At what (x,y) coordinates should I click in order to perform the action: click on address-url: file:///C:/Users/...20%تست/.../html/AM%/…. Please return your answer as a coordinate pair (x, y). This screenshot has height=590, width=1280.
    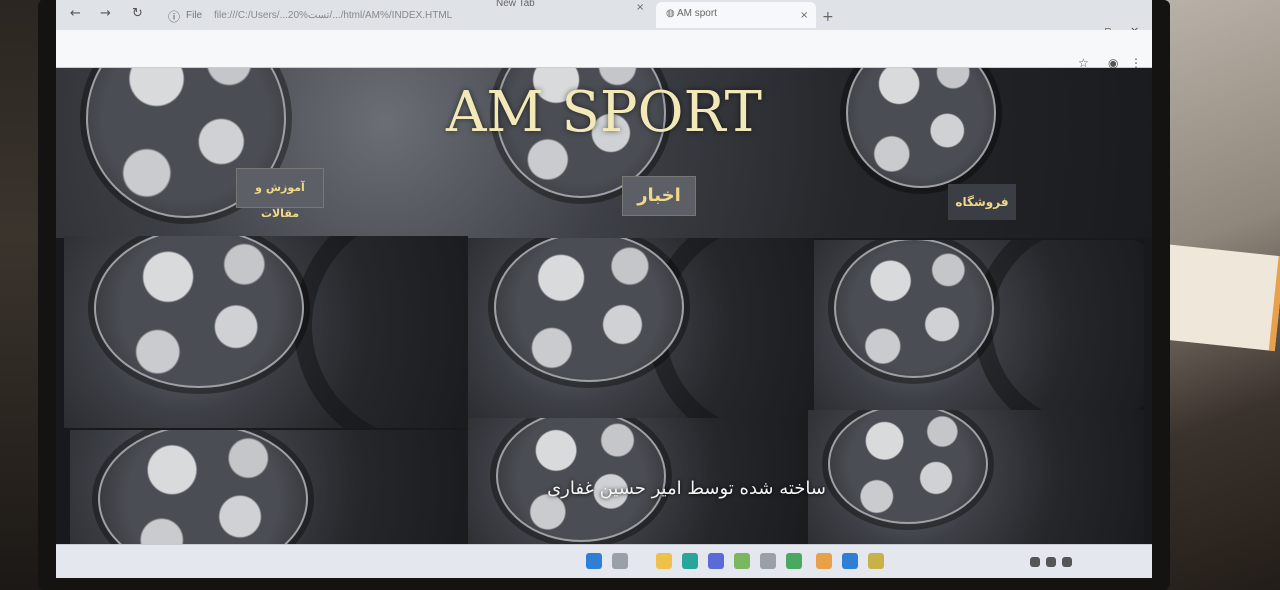
    Looking at the image, I should click on (364, 15).